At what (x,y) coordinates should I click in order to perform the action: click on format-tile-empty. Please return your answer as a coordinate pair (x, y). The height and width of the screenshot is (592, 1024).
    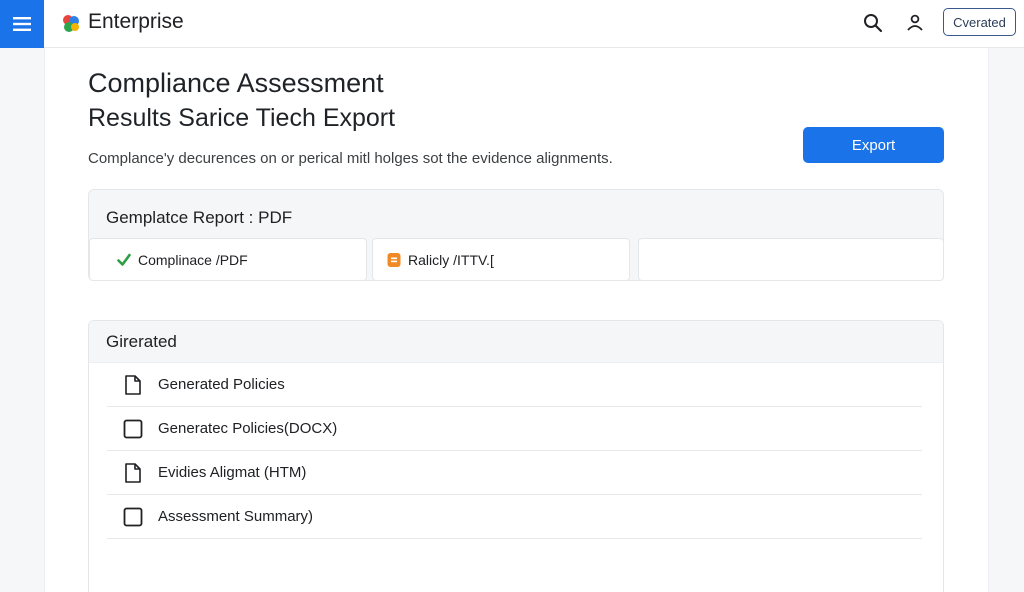
    Looking at the image, I should click on (791, 259).